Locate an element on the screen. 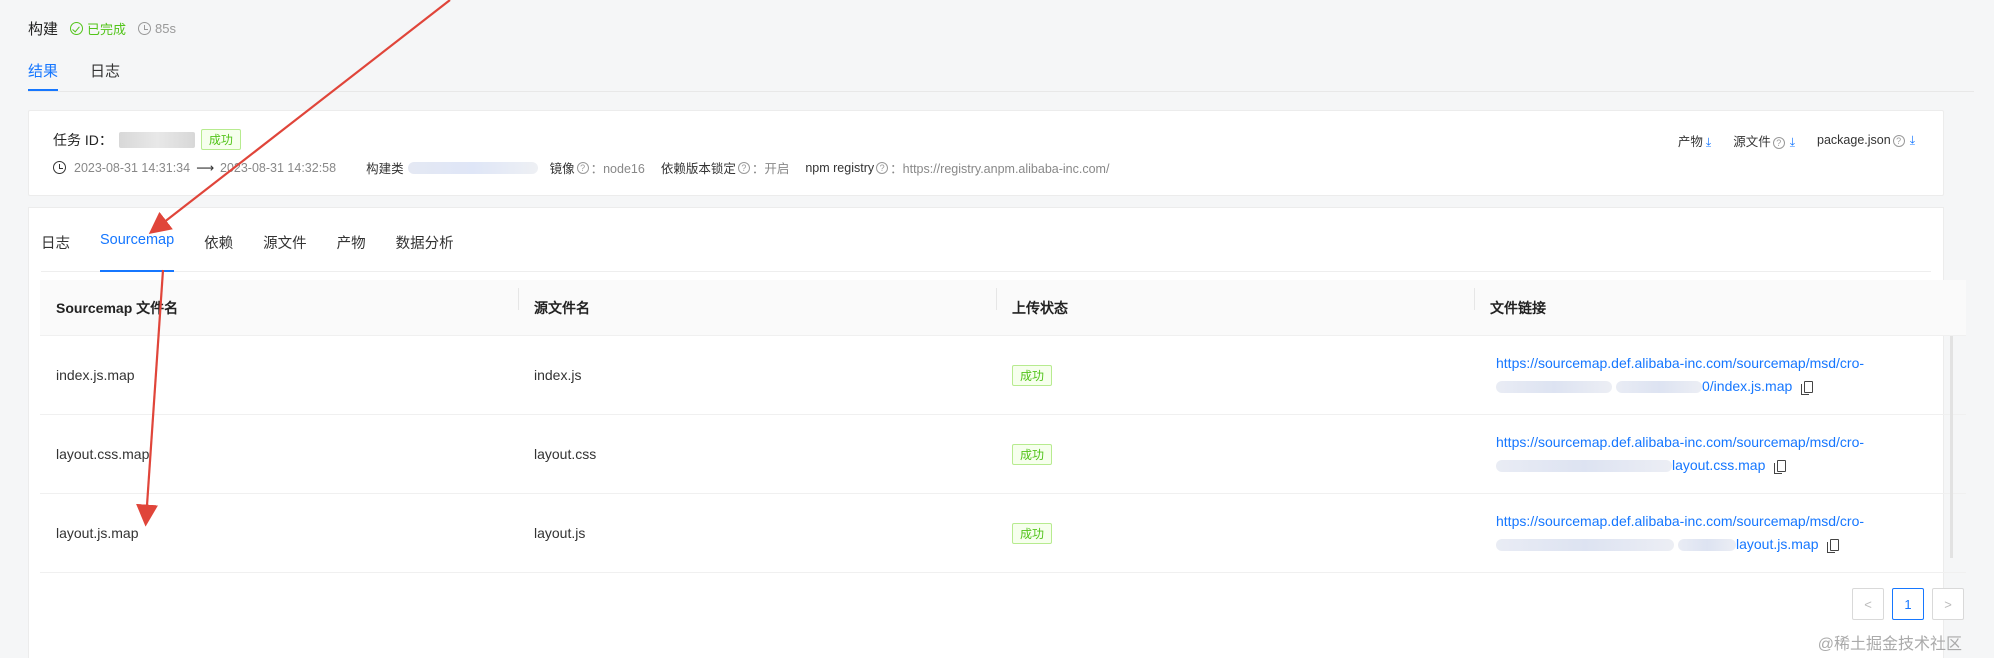 The image size is (1994, 658). download-source-label: 源文件 is located at coordinates (1752, 142).